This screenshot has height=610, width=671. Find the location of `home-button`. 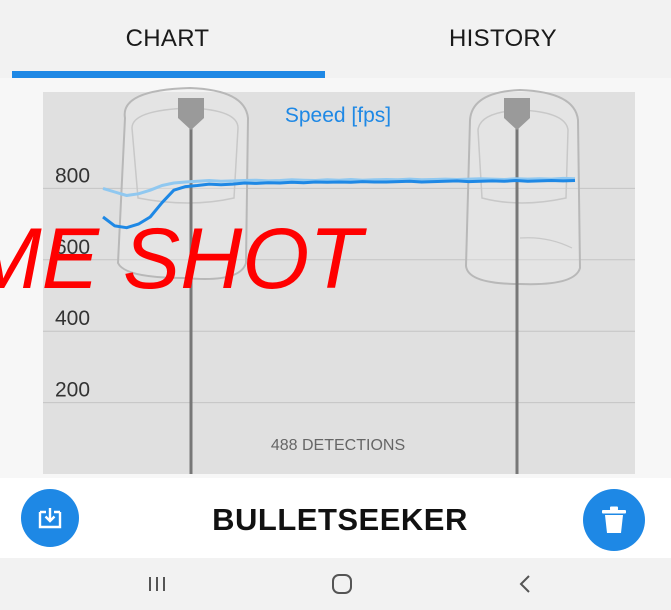

home-button is located at coordinates (342, 584).